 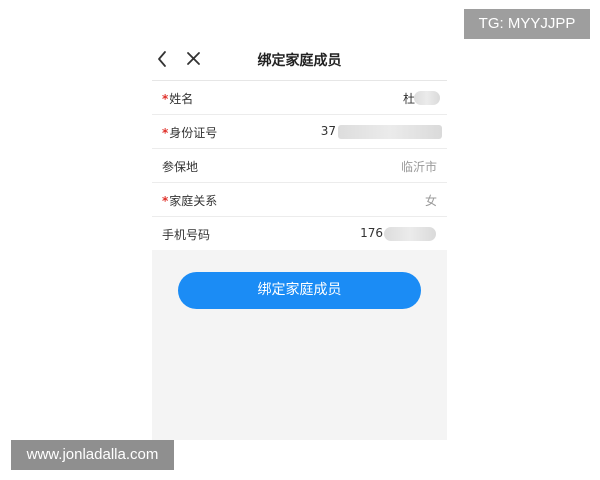 I want to click on id-number-label: *身份证号, so click(x=189, y=132).